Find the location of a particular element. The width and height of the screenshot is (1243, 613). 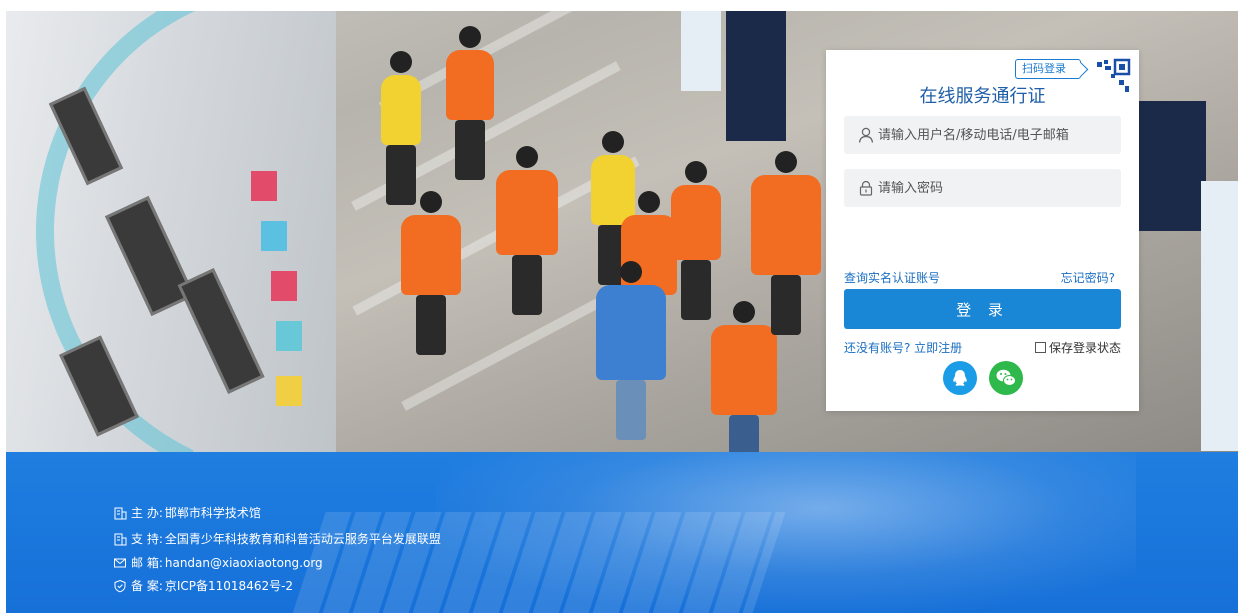

footer-host: 主 办: 邯郸市科学技术馆 is located at coordinates (187, 512).